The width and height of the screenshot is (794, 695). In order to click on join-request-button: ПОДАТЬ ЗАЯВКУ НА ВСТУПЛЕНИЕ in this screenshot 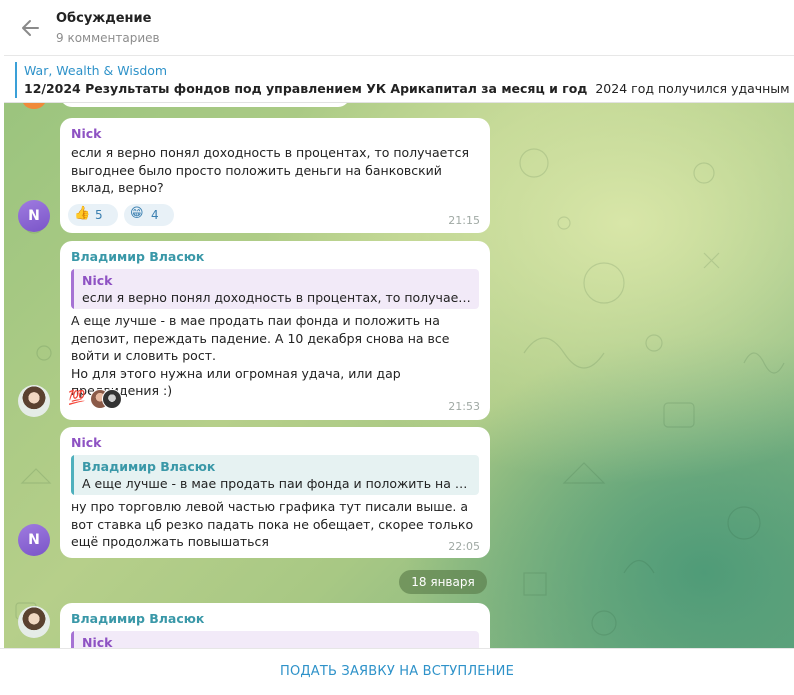, I will do `click(397, 672)`.